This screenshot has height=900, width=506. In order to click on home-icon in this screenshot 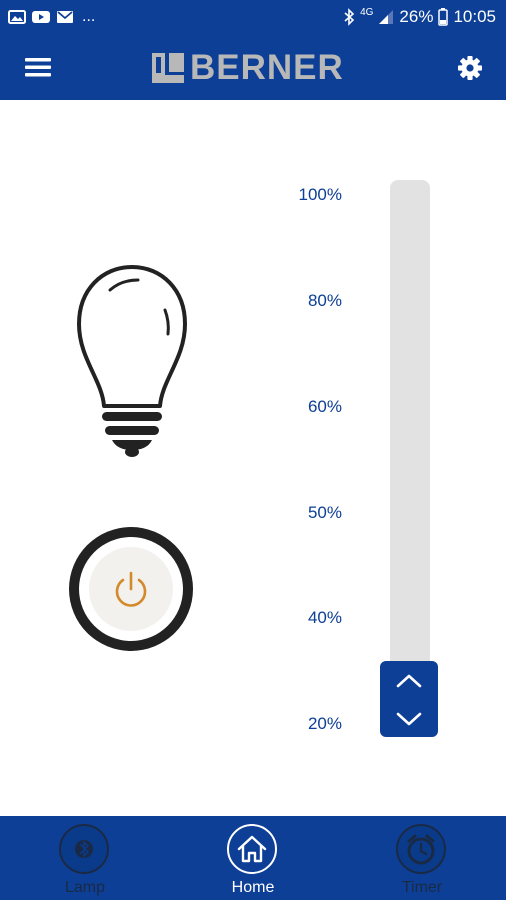, I will do `click(252, 849)`.